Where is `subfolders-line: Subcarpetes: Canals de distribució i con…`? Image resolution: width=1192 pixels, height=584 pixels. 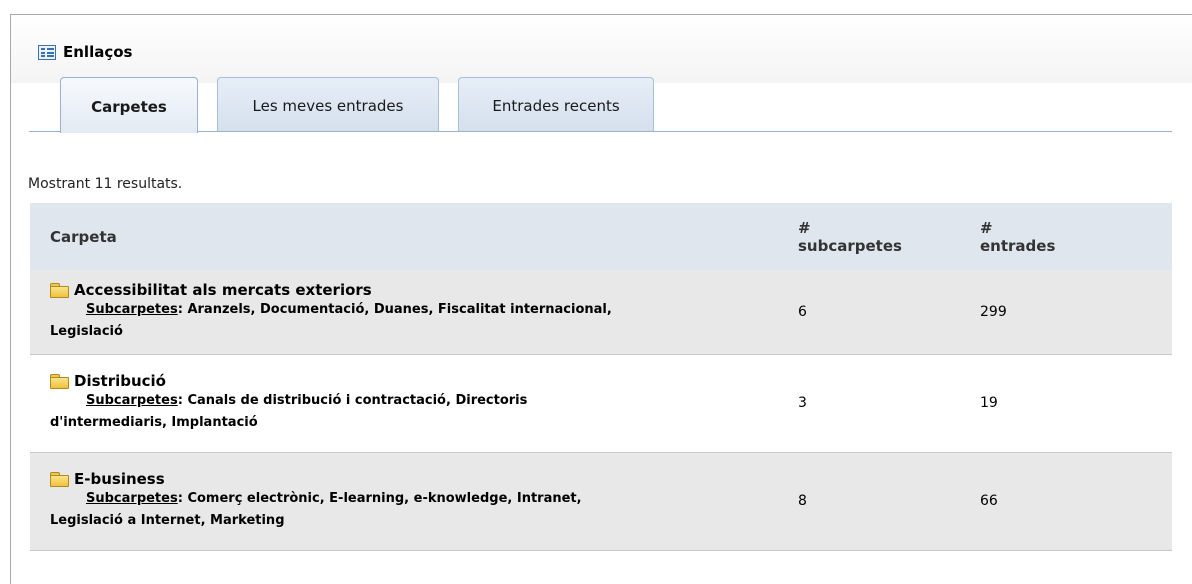
subfolders-line: Subcarpetes: Canals de distribució i con… is located at coordinates (307, 400).